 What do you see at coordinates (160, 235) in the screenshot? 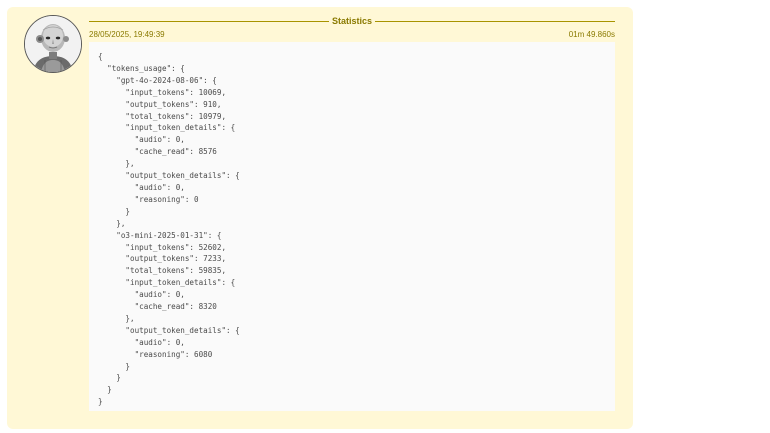
I see `json-line: "o3-mini-2025-01-31": {` at bounding box center [160, 235].